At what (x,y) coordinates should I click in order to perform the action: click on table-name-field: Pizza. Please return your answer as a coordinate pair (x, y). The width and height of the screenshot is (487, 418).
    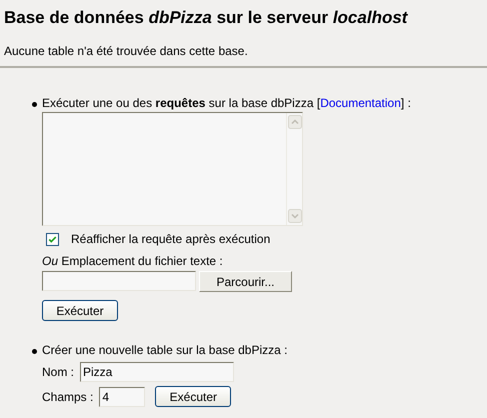
    Looking at the image, I should click on (157, 372).